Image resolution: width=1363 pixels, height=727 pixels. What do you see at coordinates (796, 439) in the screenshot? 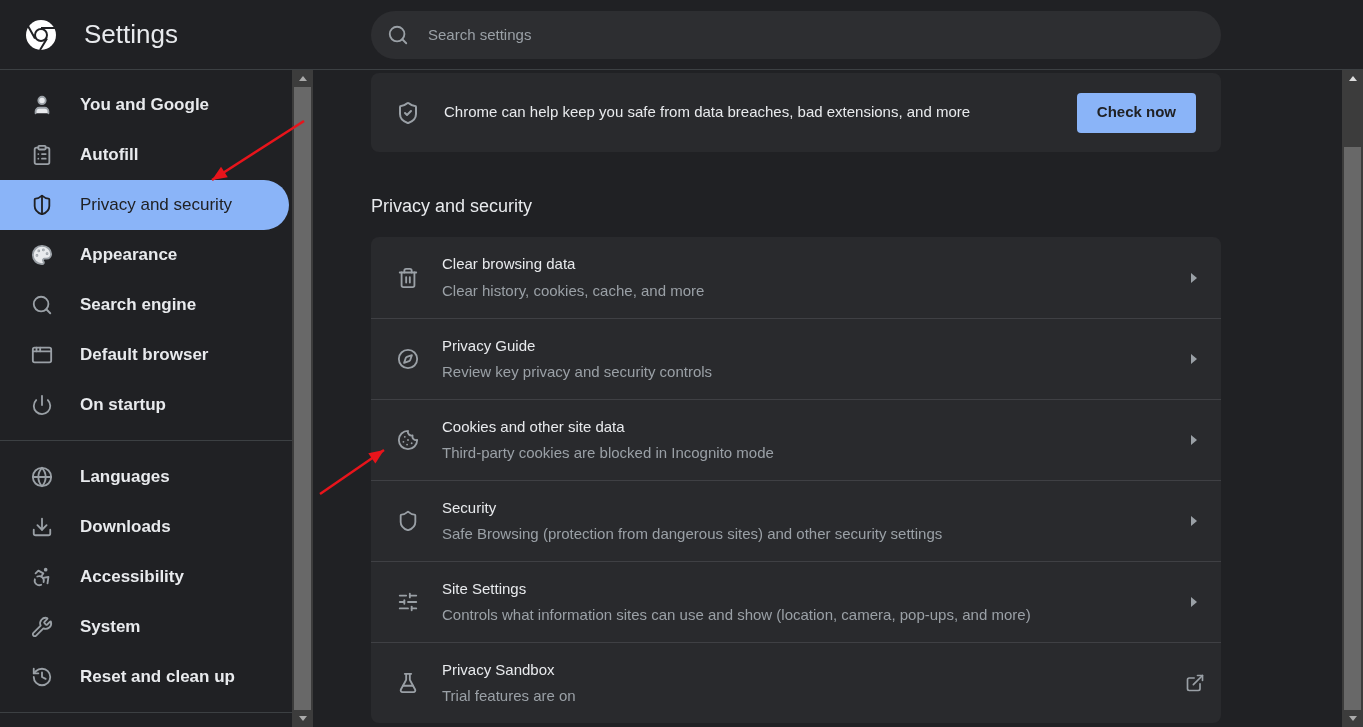
I see `settings-row: Cookies and other site data Third-party cookies are blocked in Incognito mode` at bounding box center [796, 439].